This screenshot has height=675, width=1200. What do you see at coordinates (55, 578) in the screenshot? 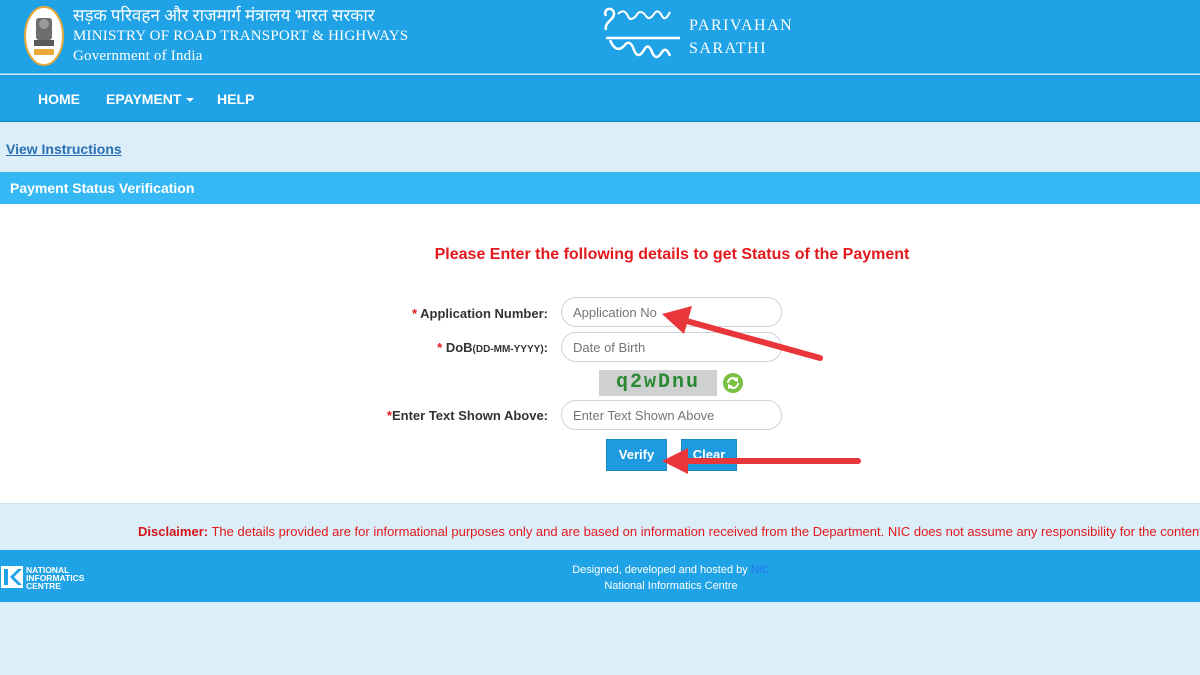
I see `nic-logo-text: NATIONAL INFORMATICS CENTRE` at bounding box center [55, 578].